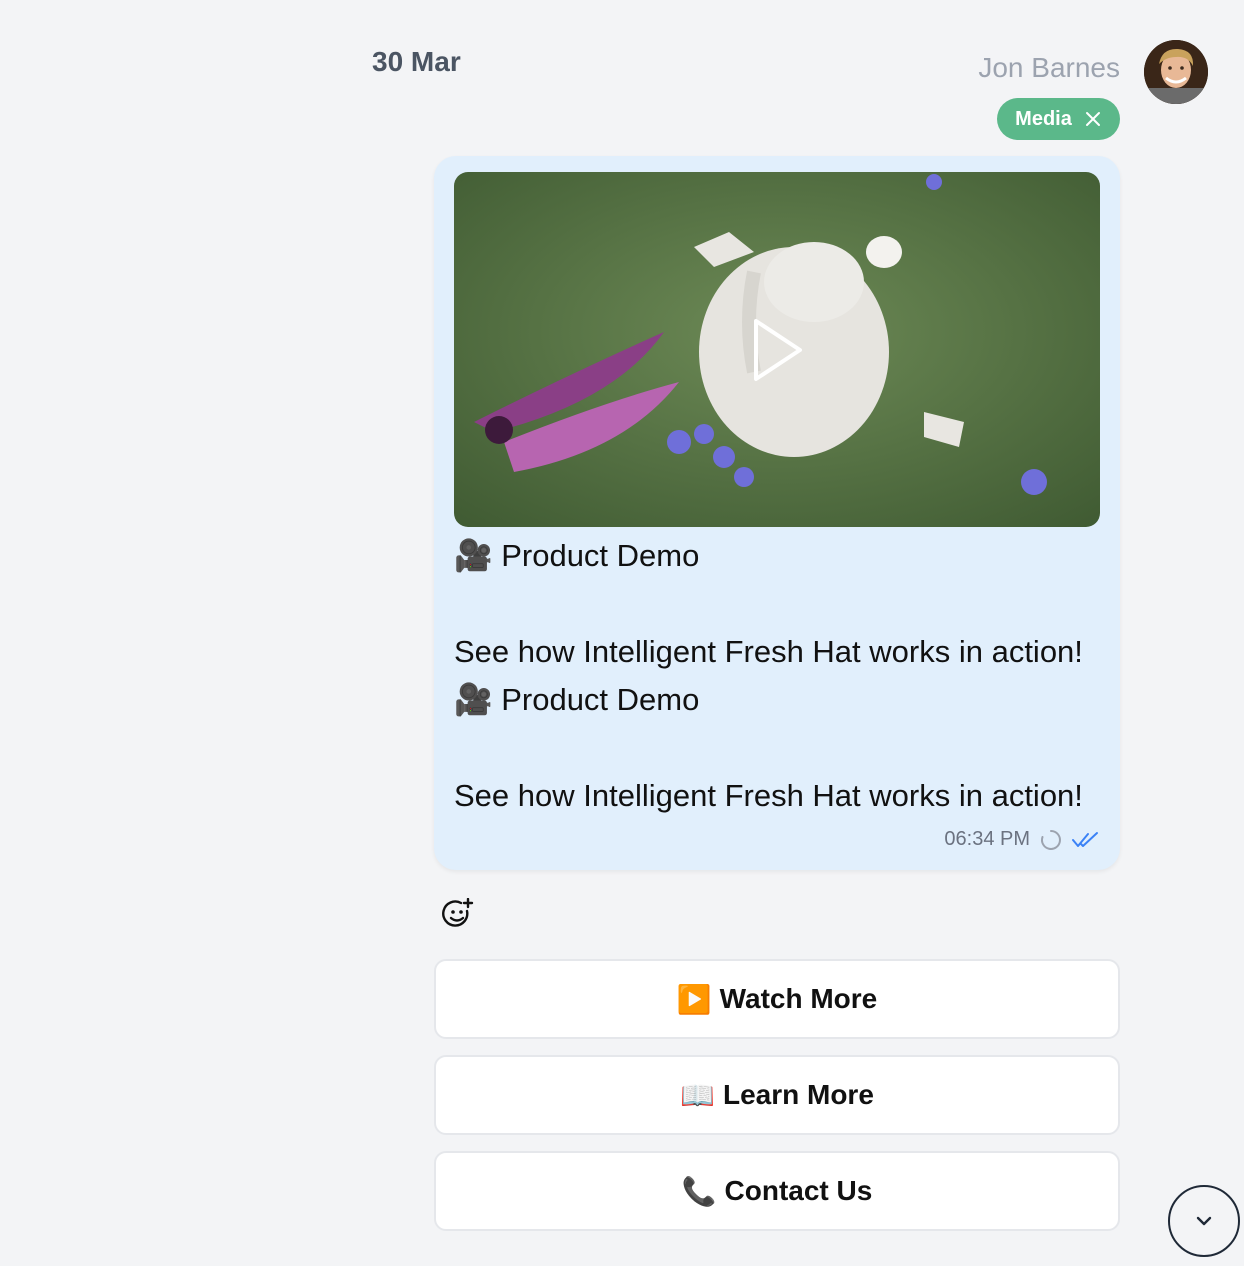  I want to click on phone-icon: 📞, so click(699, 1191).